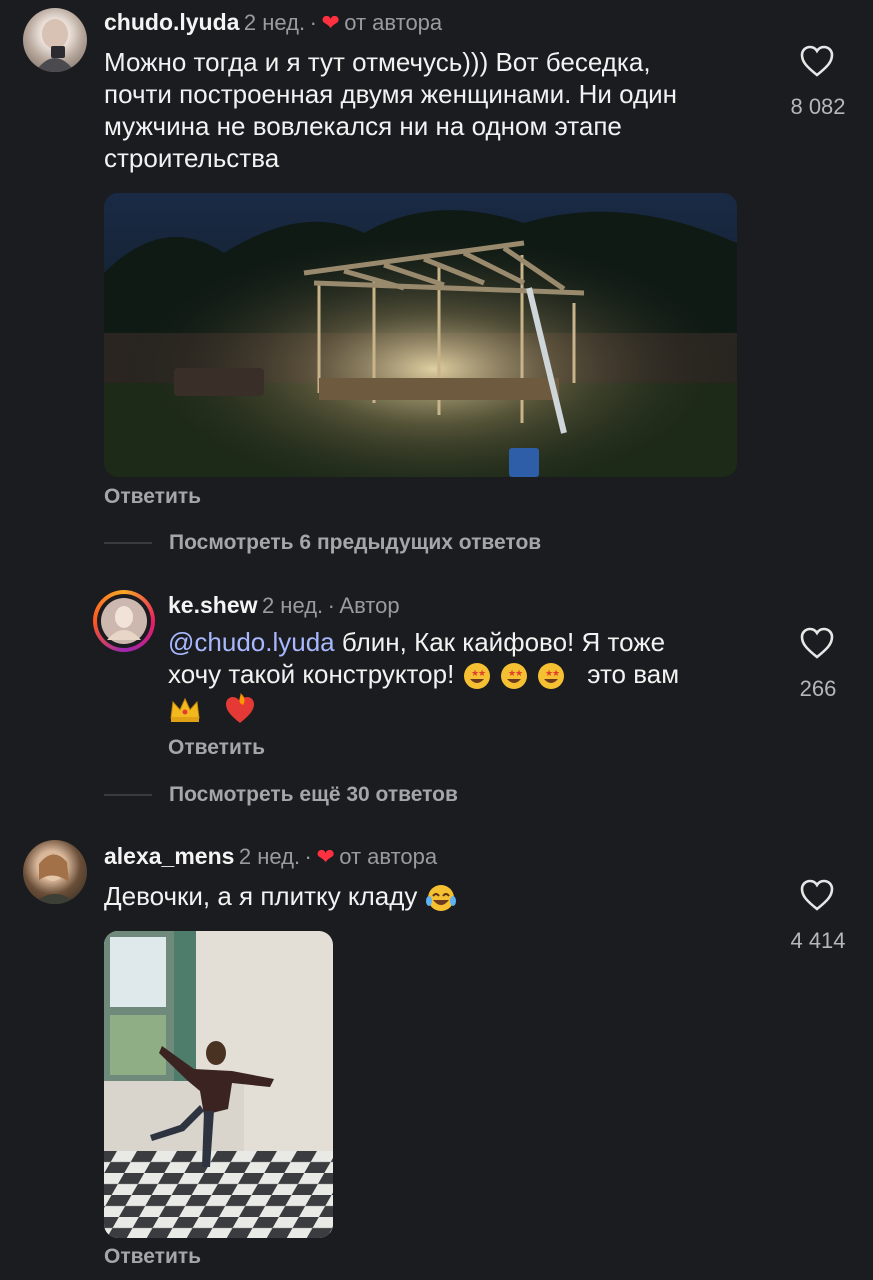 The image size is (873, 1280). What do you see at coordinates (185, 710) in the screenshot?
I see `crown-emoji` at bounding box center [185, 710].